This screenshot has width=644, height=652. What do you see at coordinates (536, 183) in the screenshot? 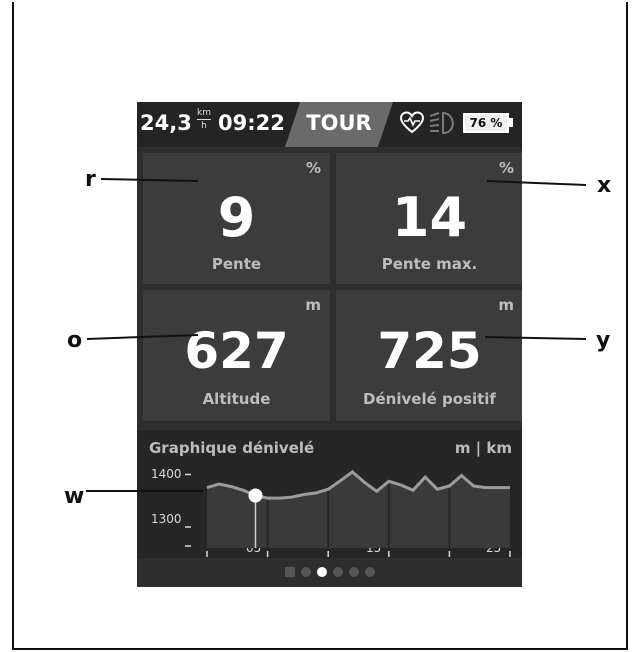
I see `leader-line-x` at bounding box center [536, 183].